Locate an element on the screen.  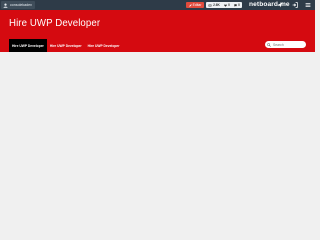
user-chip: consolekadev is located at coordinates (18, 5).